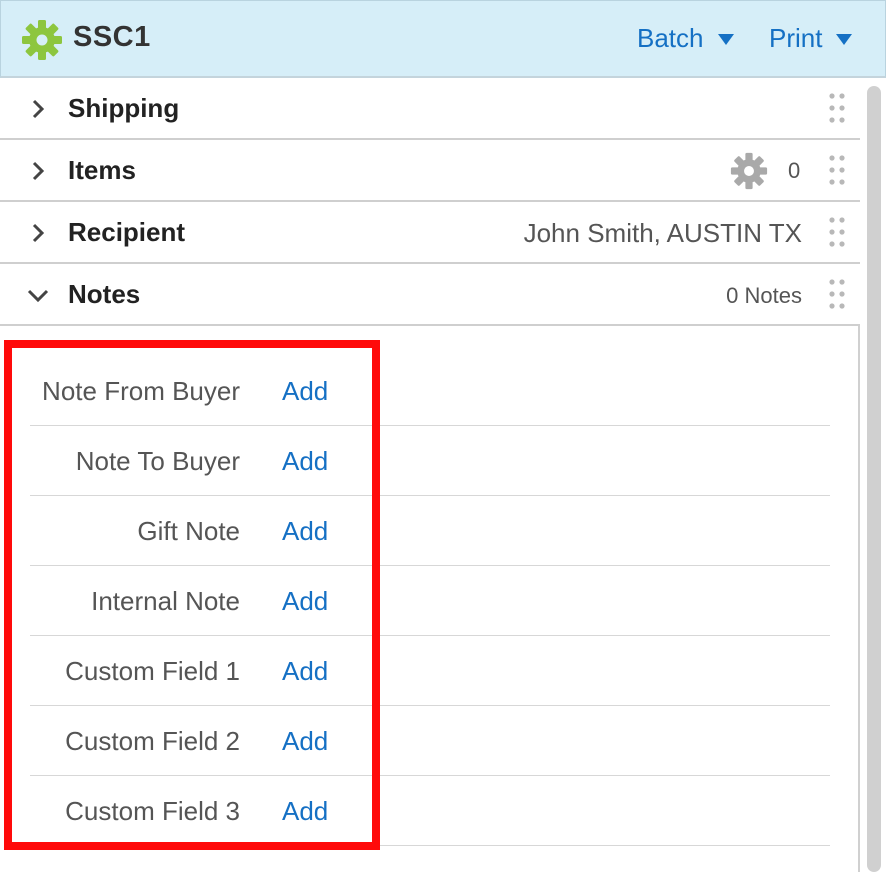 This screenshot has width=886, height=872. I want to click on note-row-custom-field-1: Custom Field 1 Add, so click(430, 671).